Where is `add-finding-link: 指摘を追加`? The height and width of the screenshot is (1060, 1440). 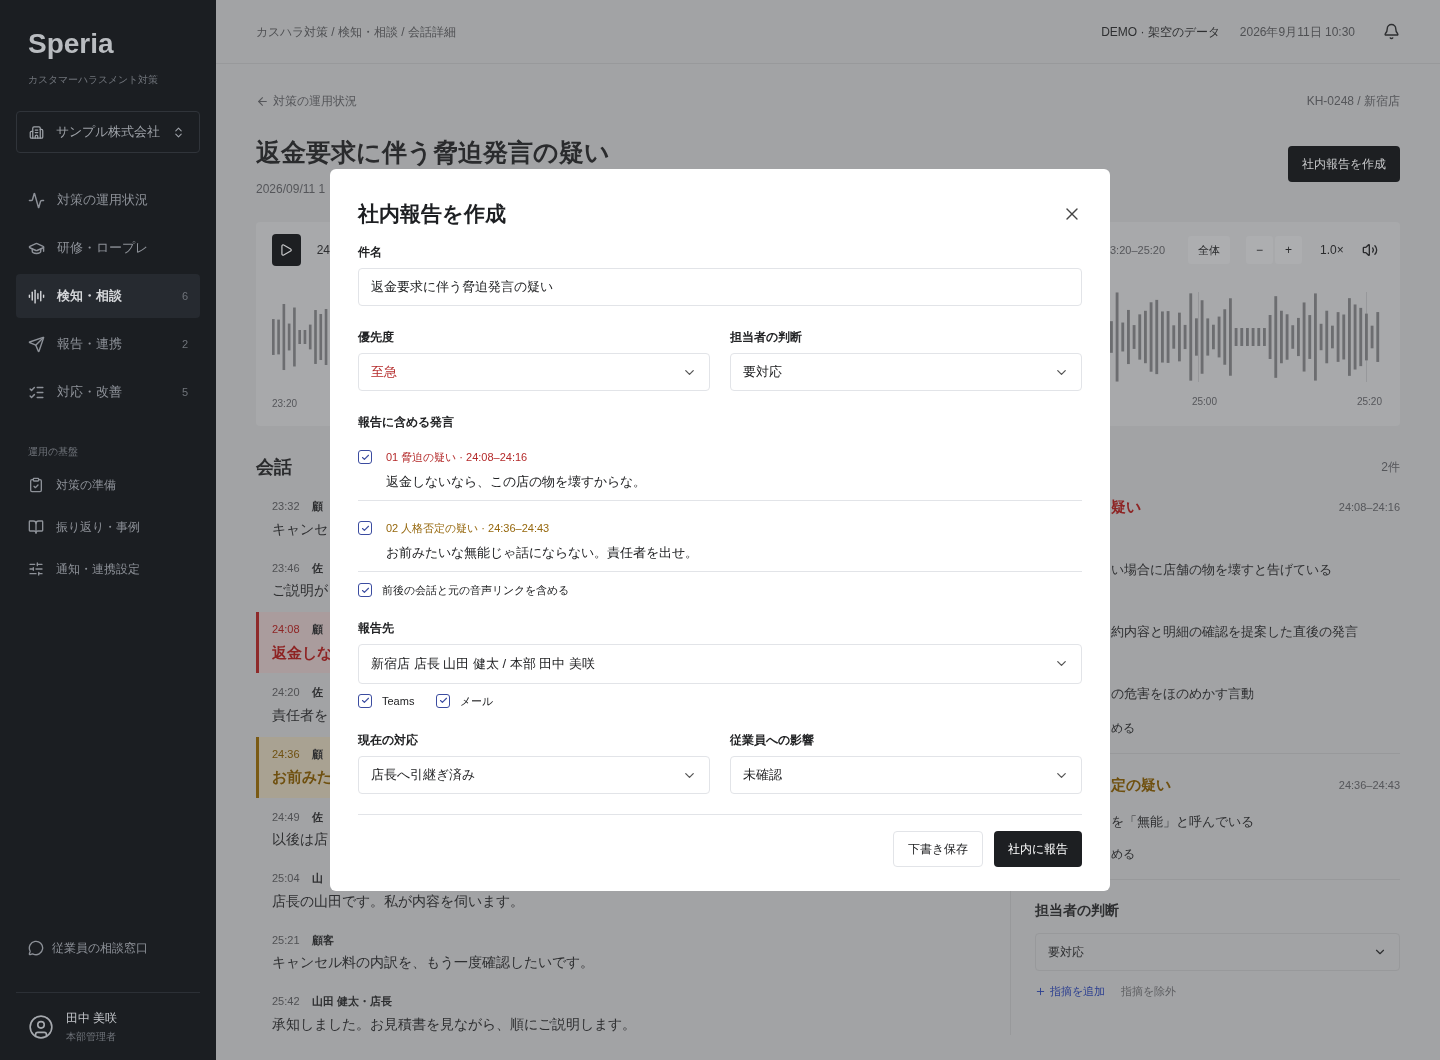
add-finding-link: 指摘を追加 is located at coordinates (1070, 991).